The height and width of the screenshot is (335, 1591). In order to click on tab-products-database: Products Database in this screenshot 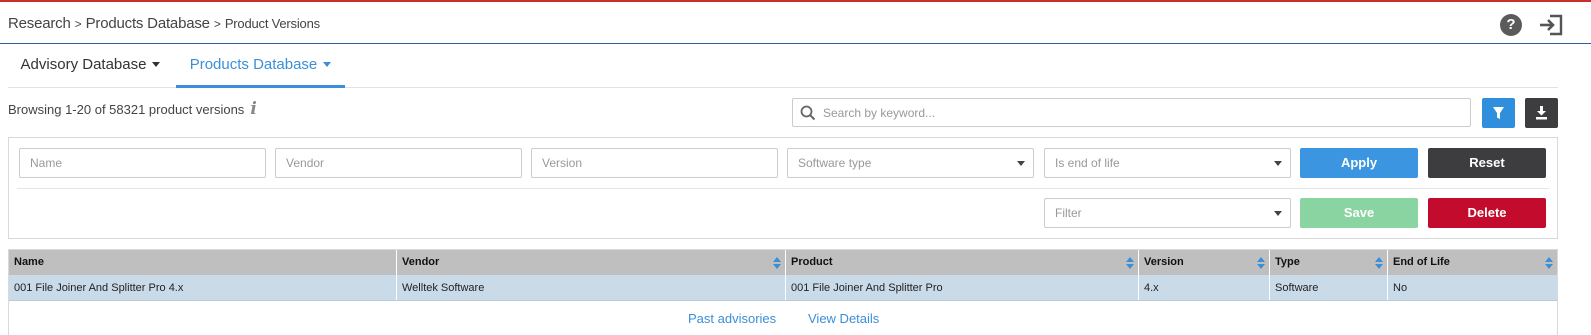, I will do `click(260, 67)`.